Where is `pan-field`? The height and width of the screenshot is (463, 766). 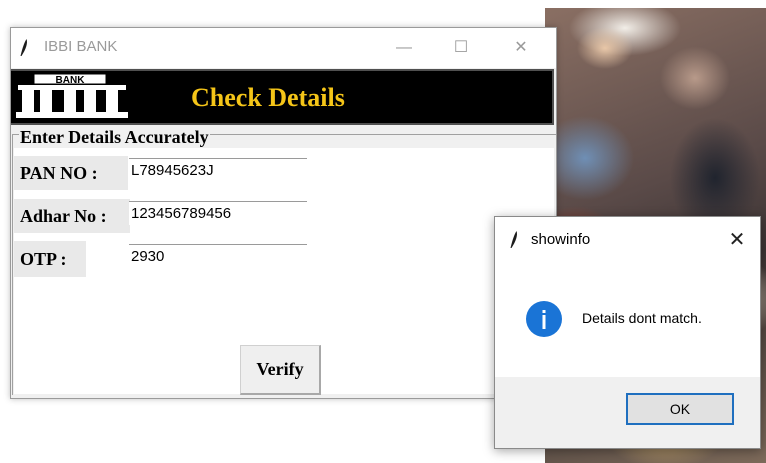 pan-field is located at coordinates (218, 170).